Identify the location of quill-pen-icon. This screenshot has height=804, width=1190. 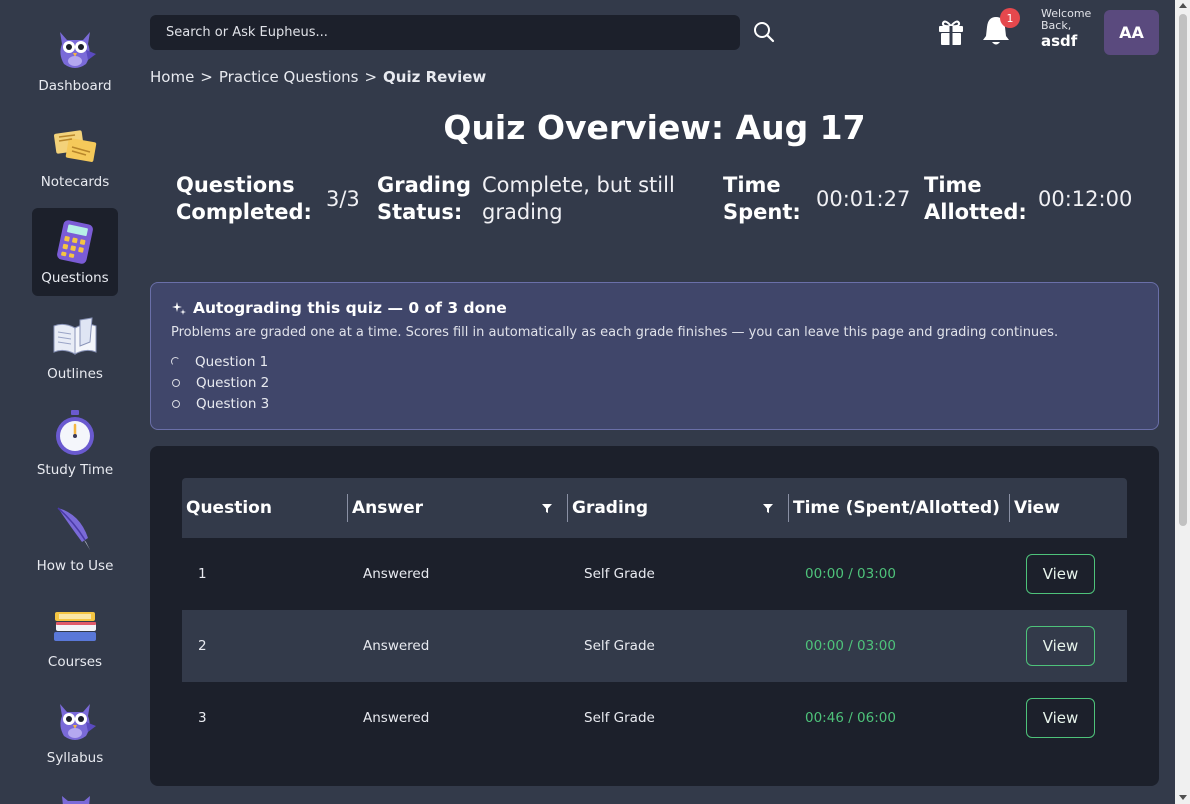
(75, 529).